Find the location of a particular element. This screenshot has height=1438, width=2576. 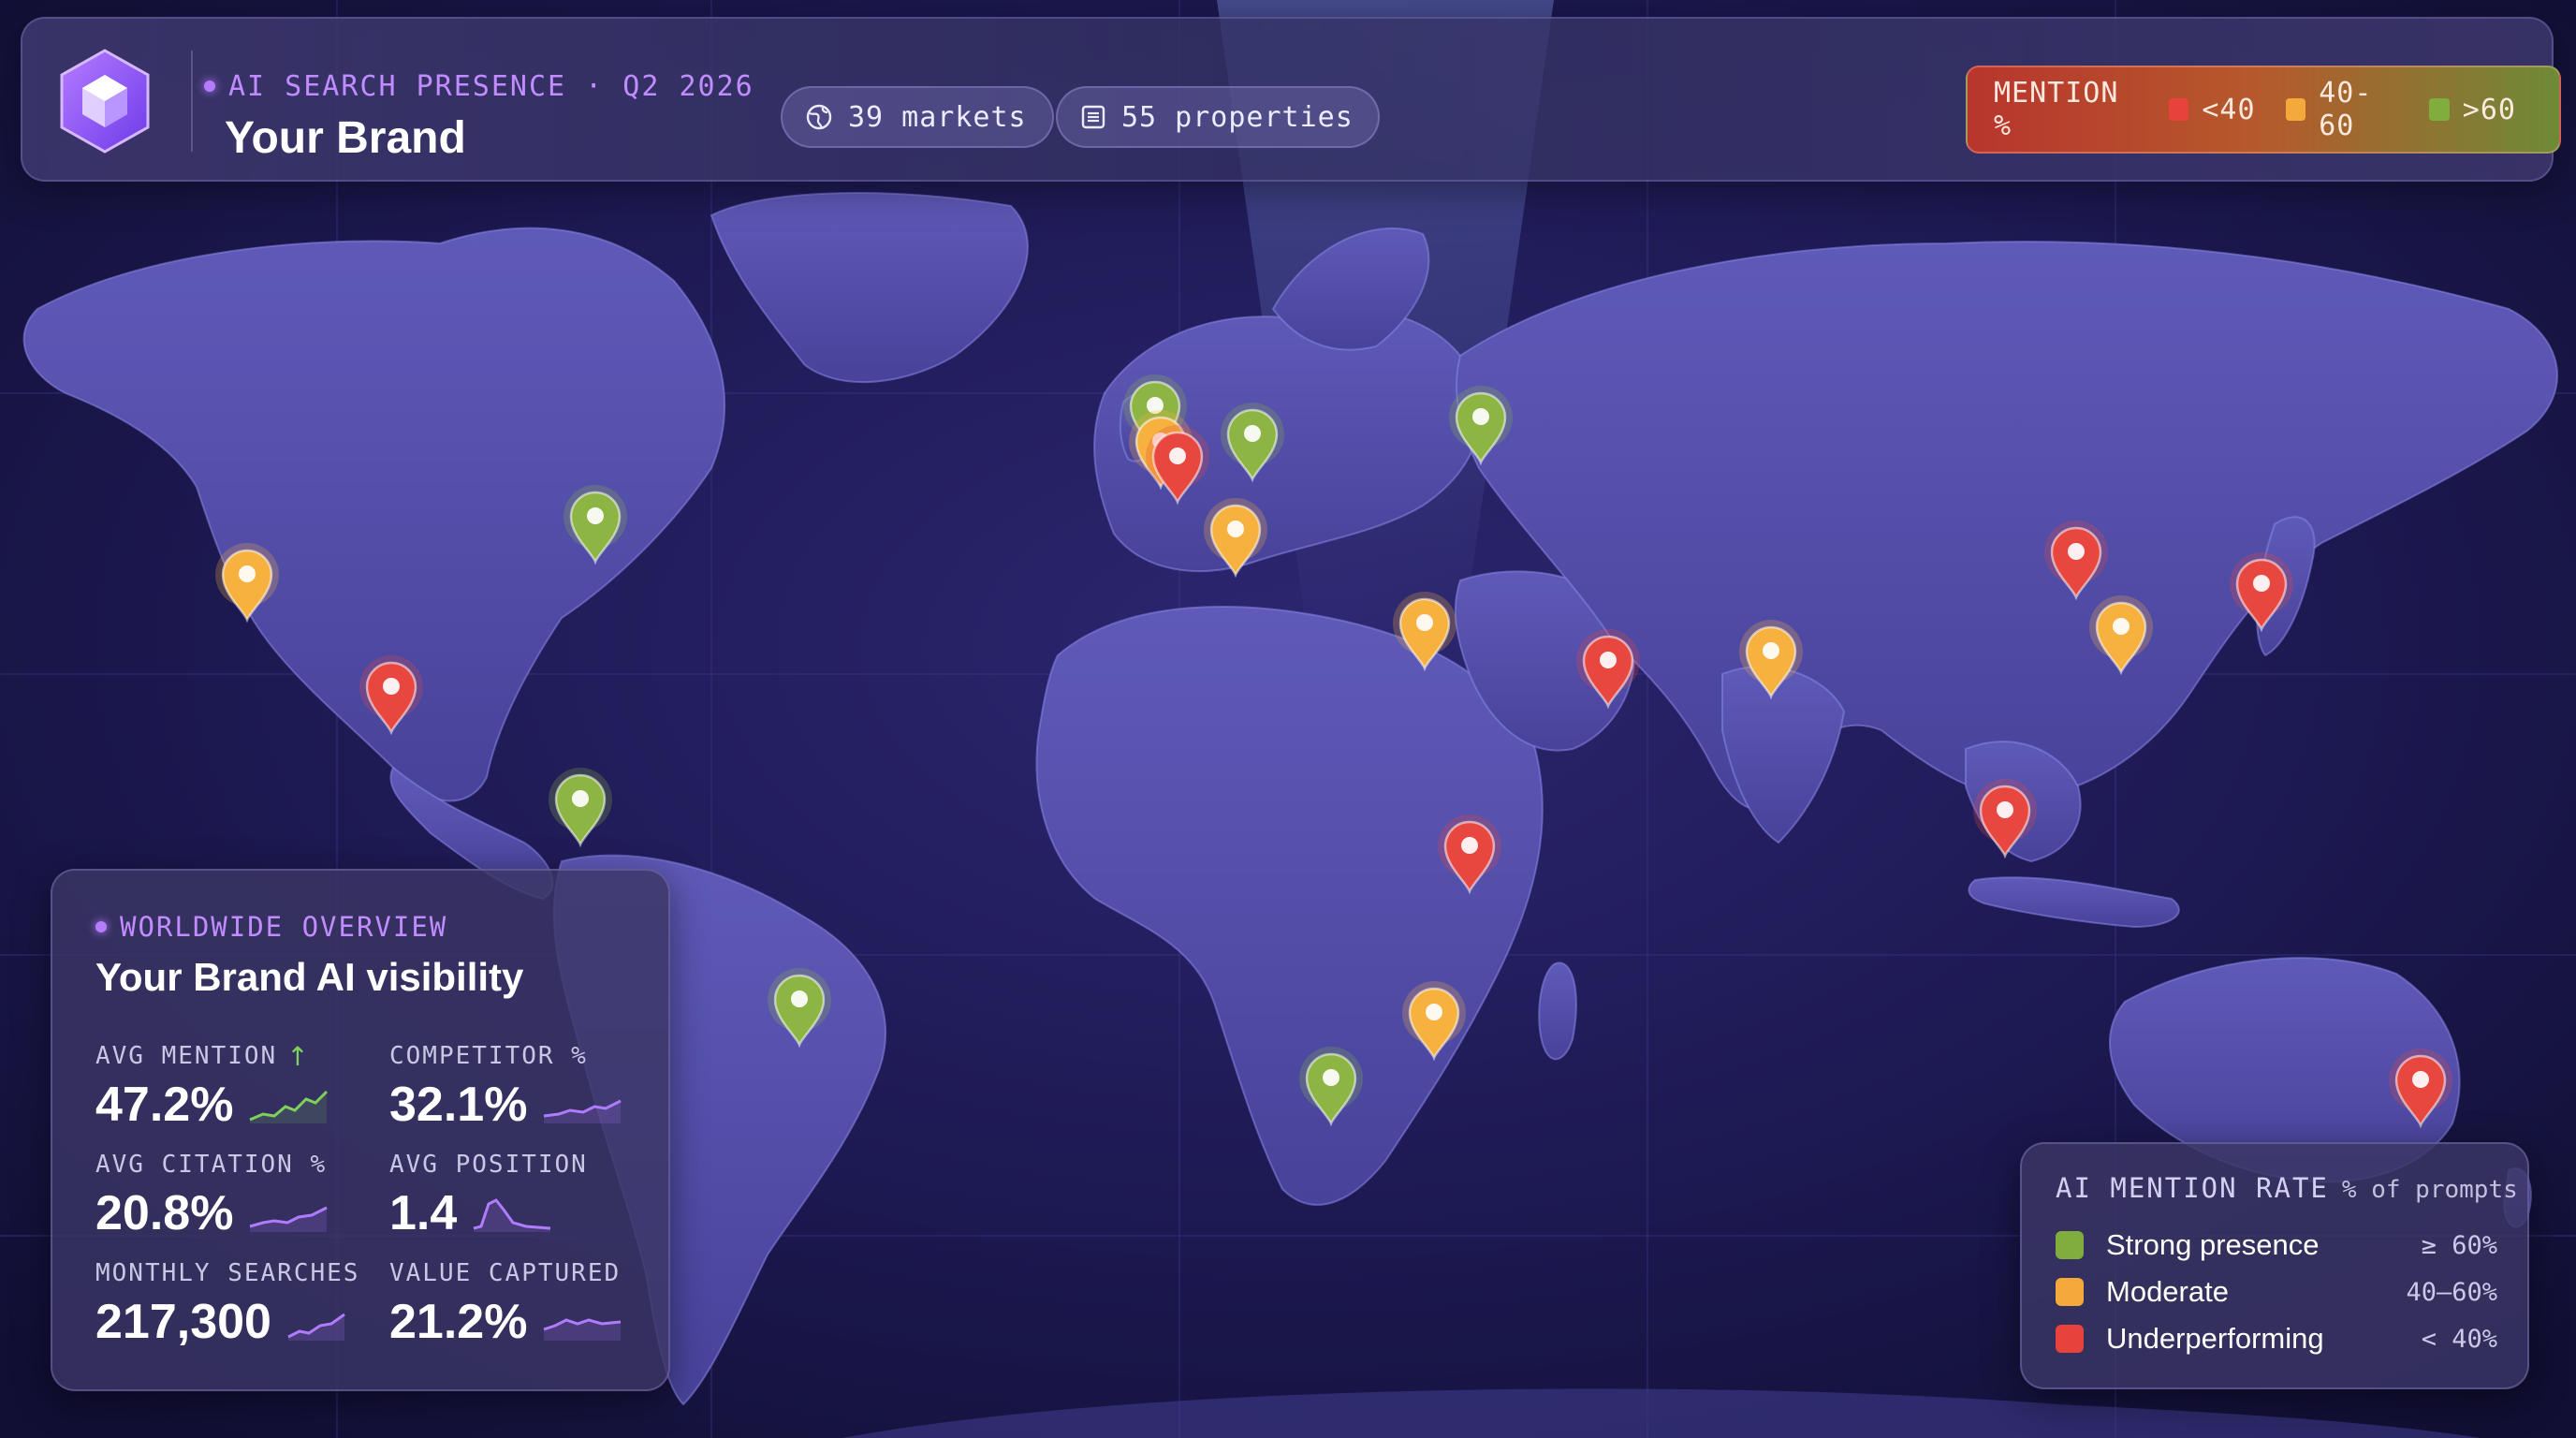

rate-row-strong: Strong presence ≥ 60% is located at coordinates (2276, 1245).